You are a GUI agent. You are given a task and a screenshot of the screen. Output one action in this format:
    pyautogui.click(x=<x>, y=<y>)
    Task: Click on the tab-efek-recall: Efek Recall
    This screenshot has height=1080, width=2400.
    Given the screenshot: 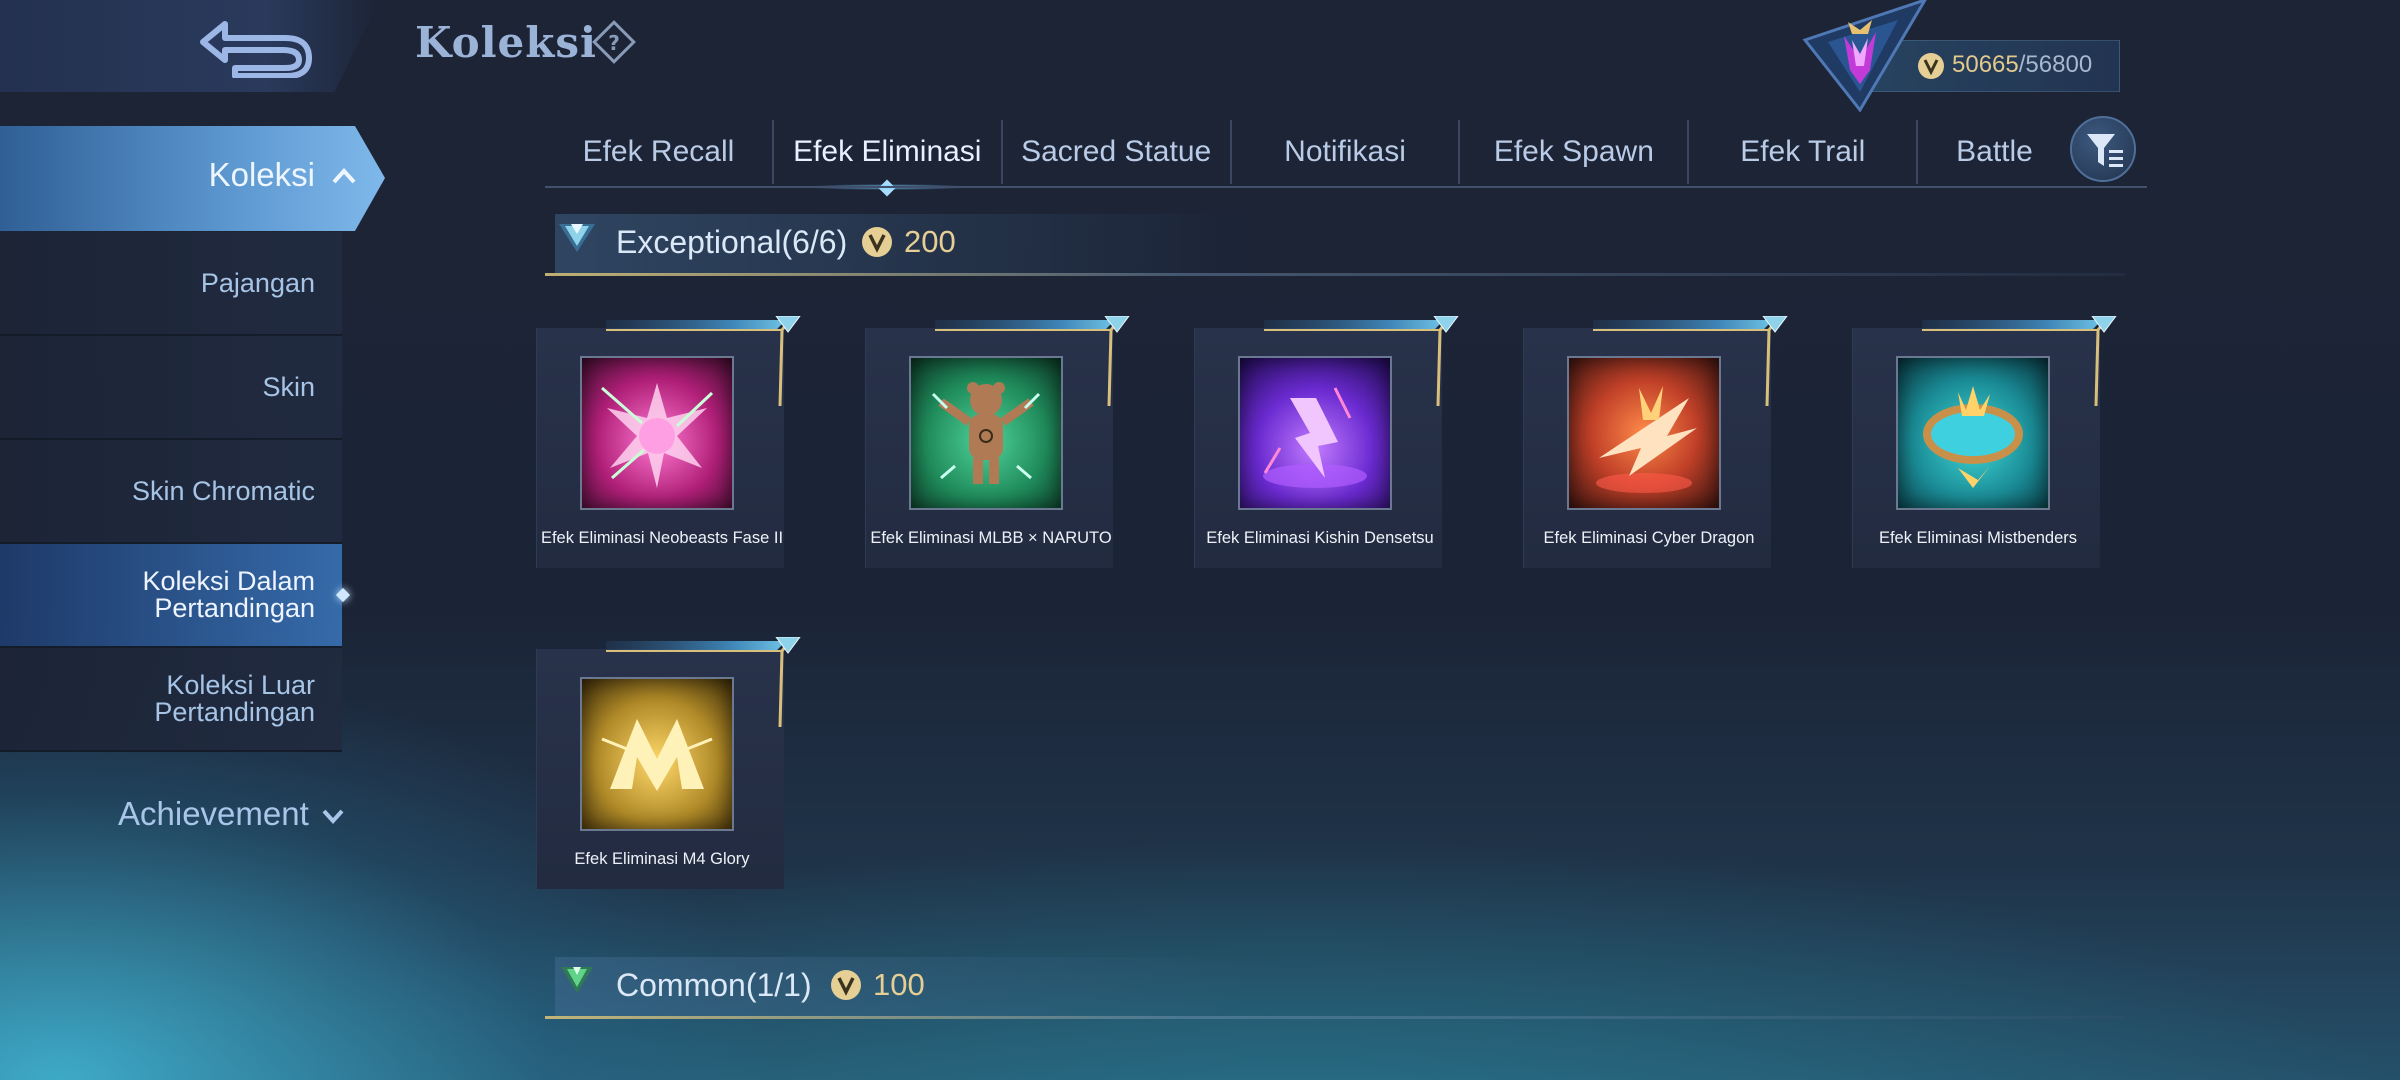 What is the action you would take?
    pyautogui.click(x=659, y=152)
    